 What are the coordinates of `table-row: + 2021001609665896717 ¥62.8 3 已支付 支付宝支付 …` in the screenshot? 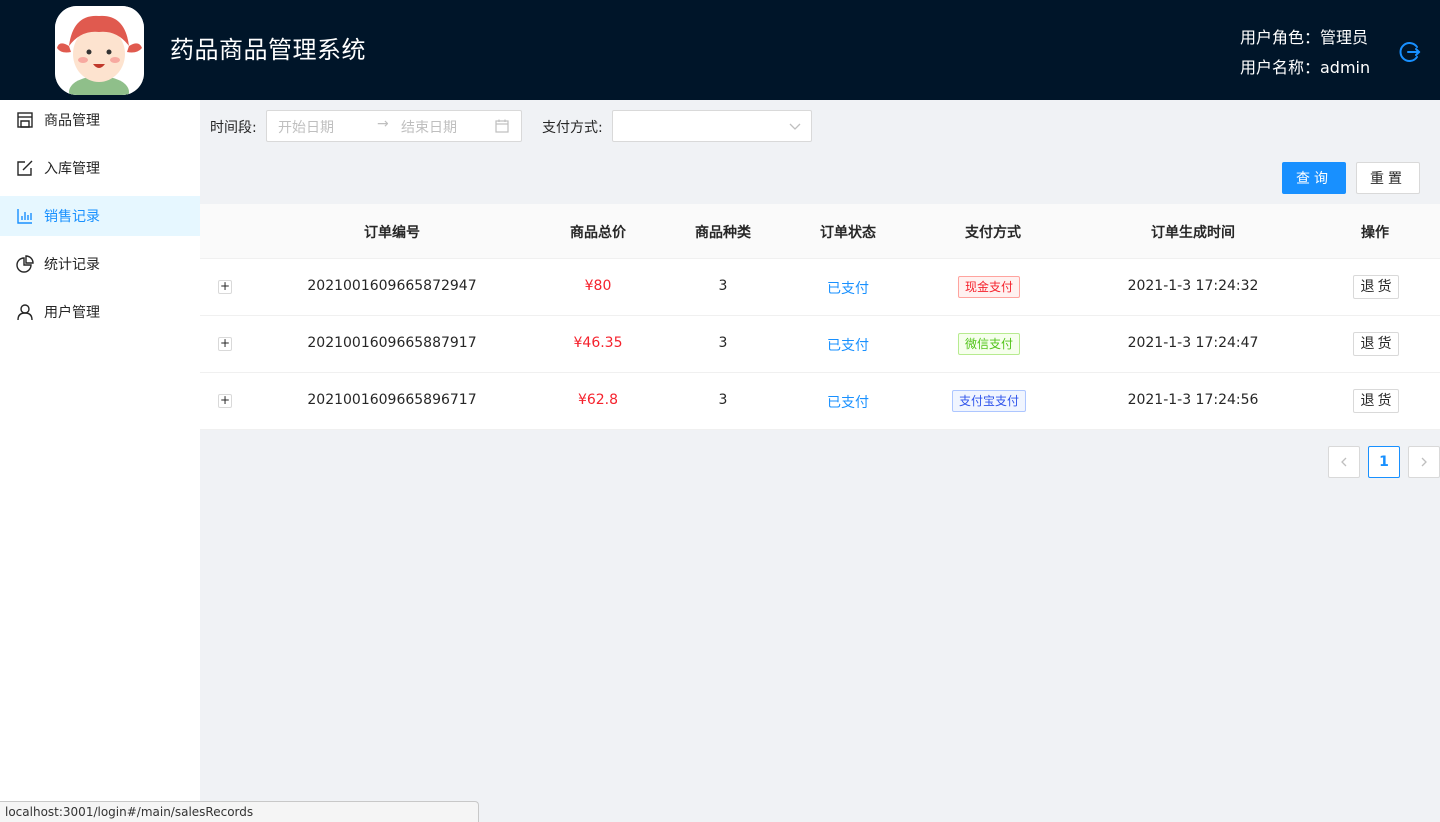 It's located at (820, 401).